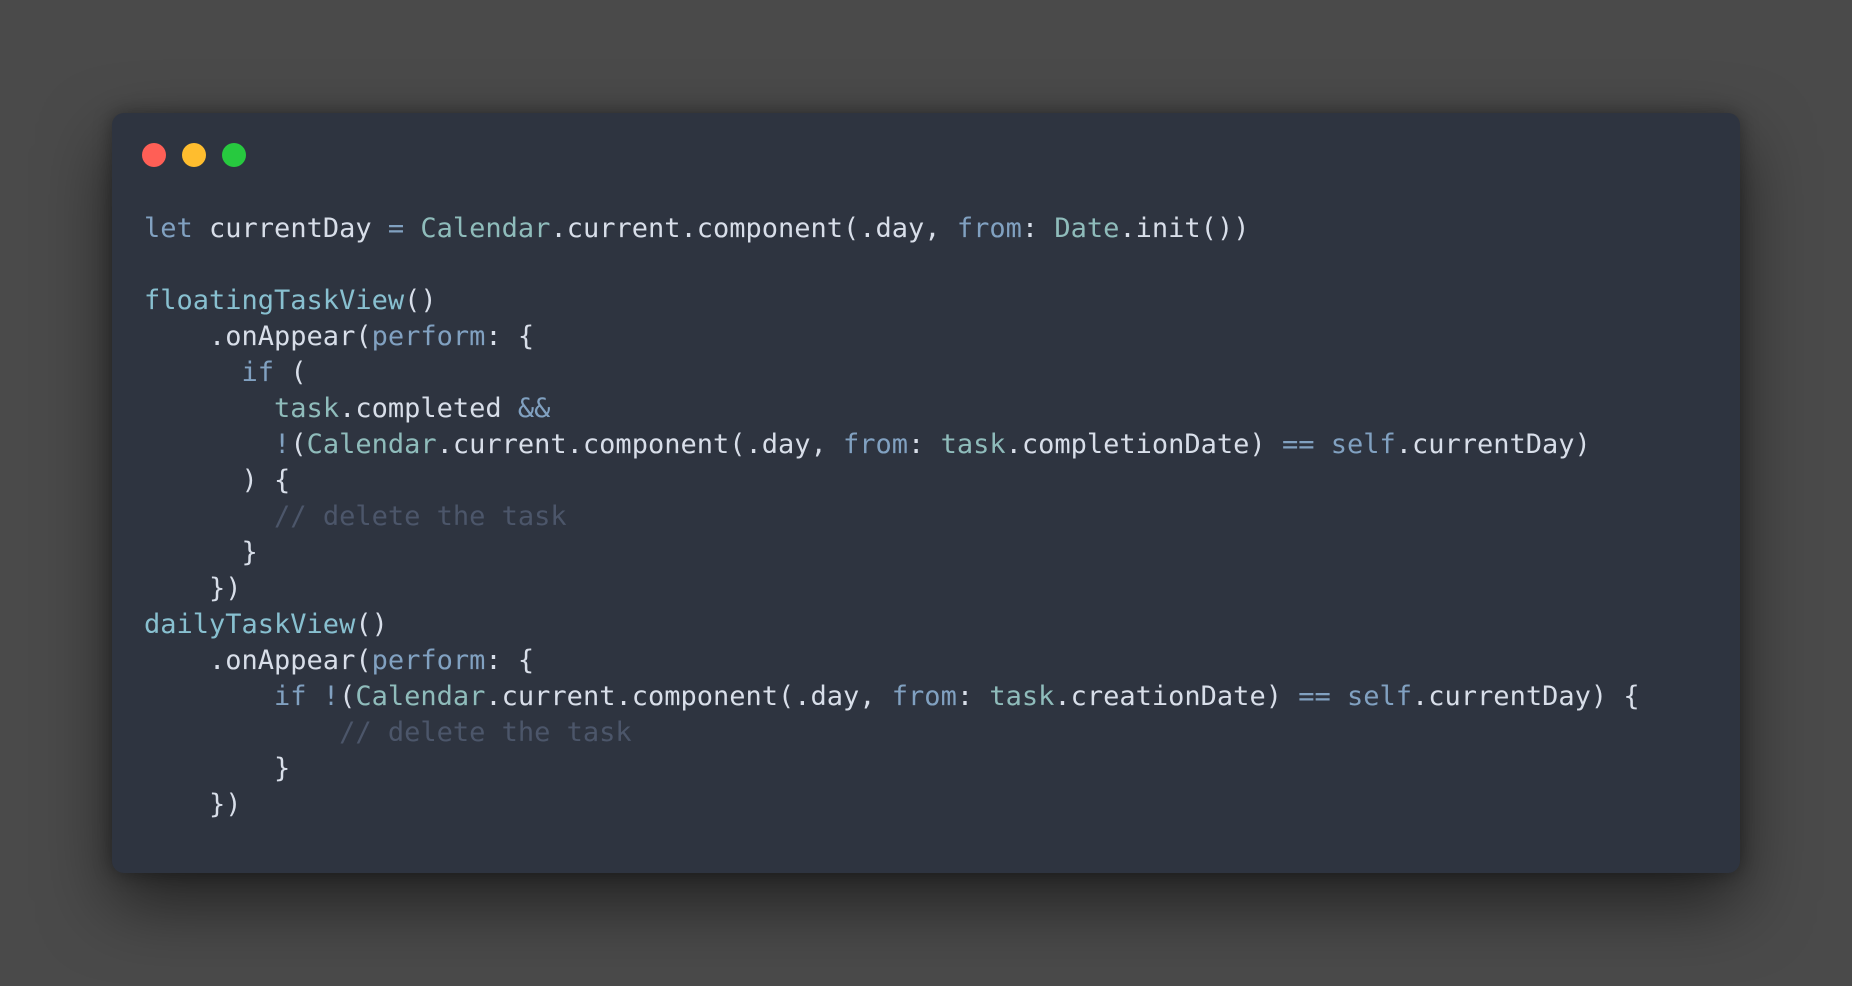 The image size is (1852, 986). Describe the element at coordinates (1184, 228) in the screenshot. I see `code-token: .init())` at that location.